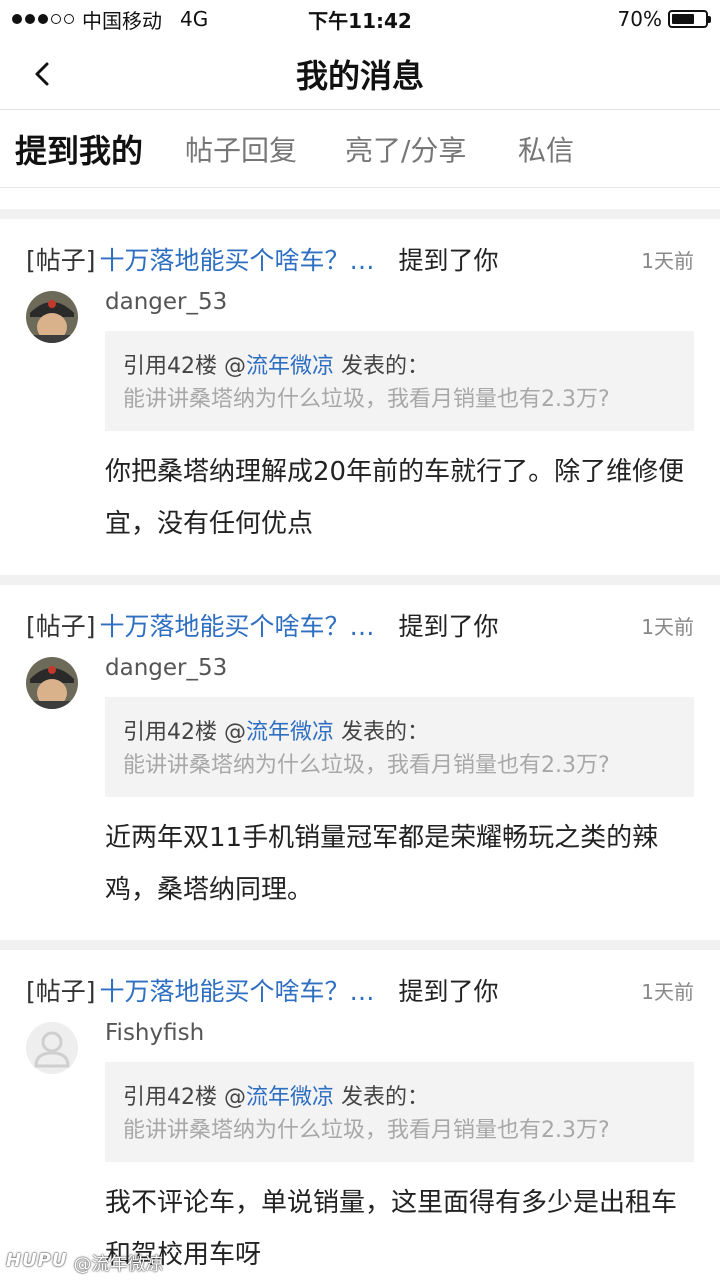 Image resolution: width=720 pixels, height=1280 pixels. Describe the element at coordinates (122, 20) in the screenshot. I see `carrier-name: 中国移动` at that location.